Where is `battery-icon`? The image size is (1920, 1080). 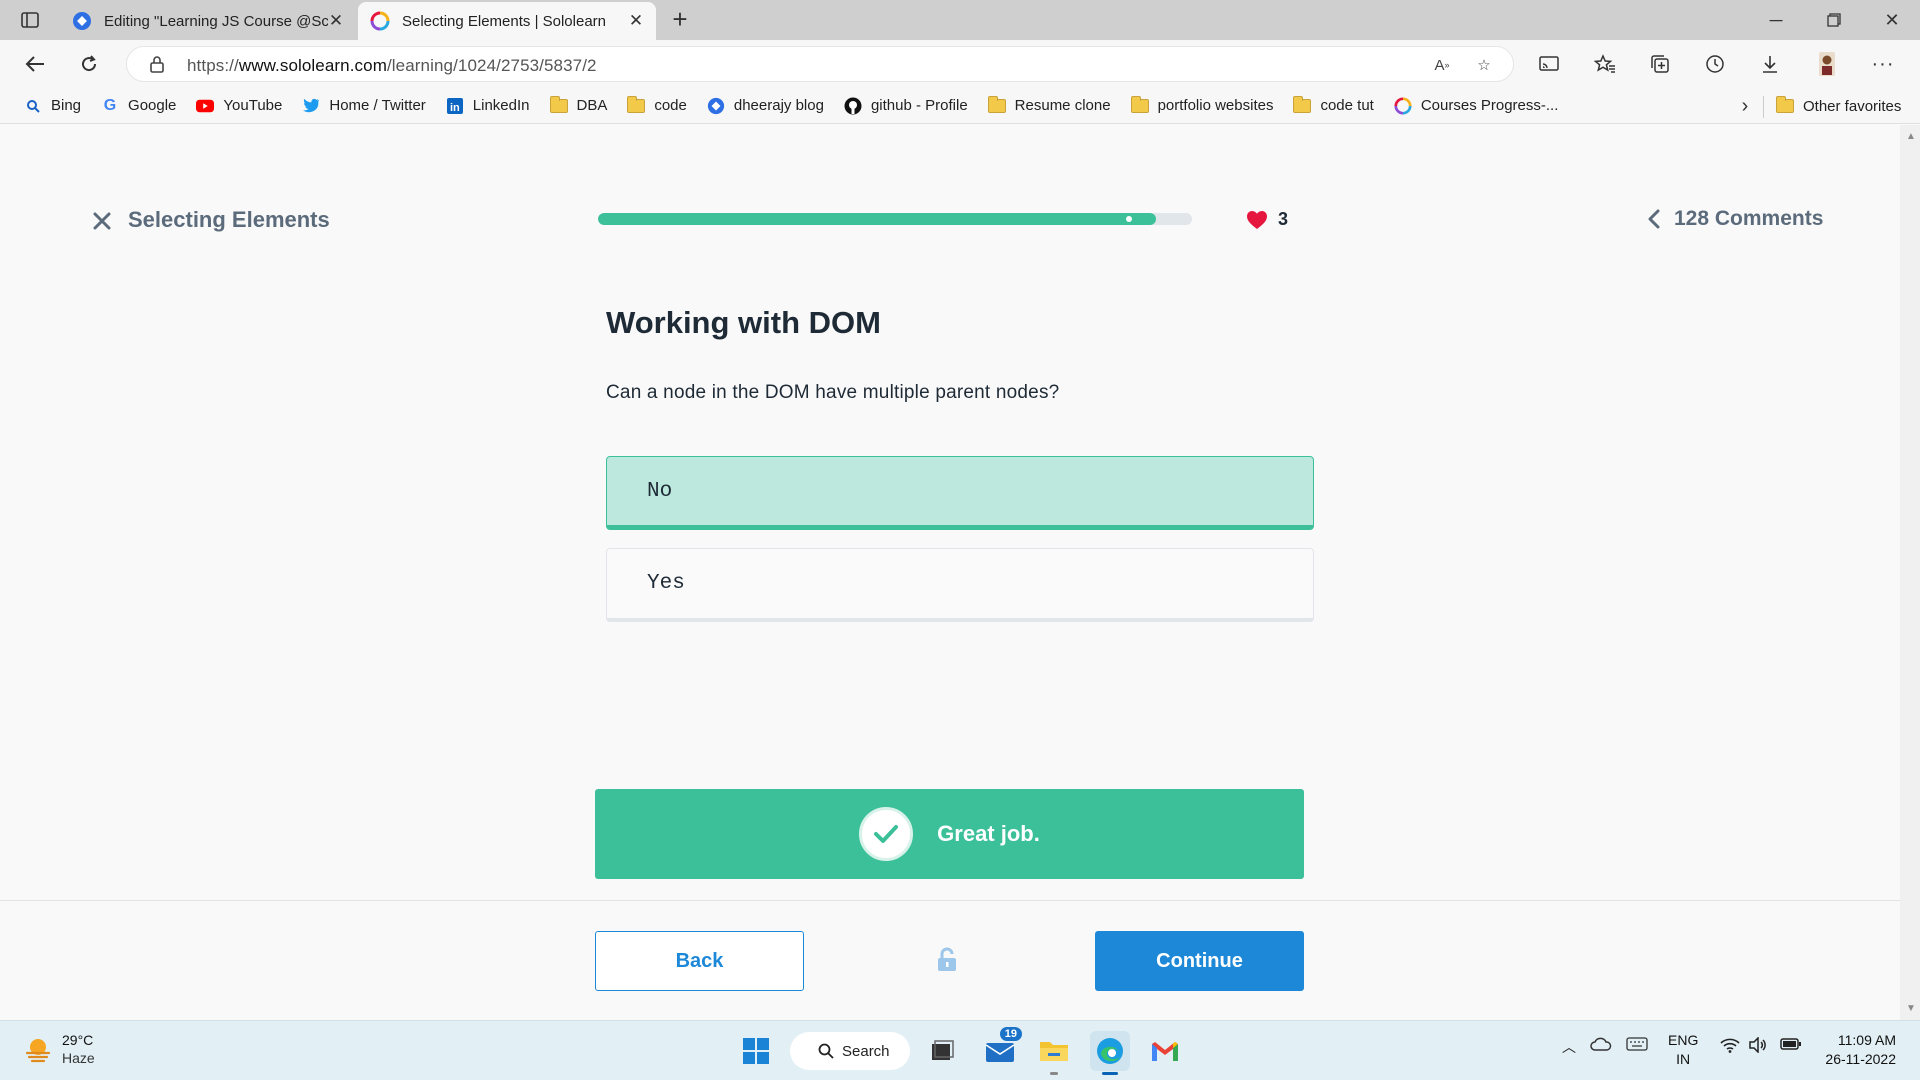
battery-icon is located at coordinates (1791, 1045).